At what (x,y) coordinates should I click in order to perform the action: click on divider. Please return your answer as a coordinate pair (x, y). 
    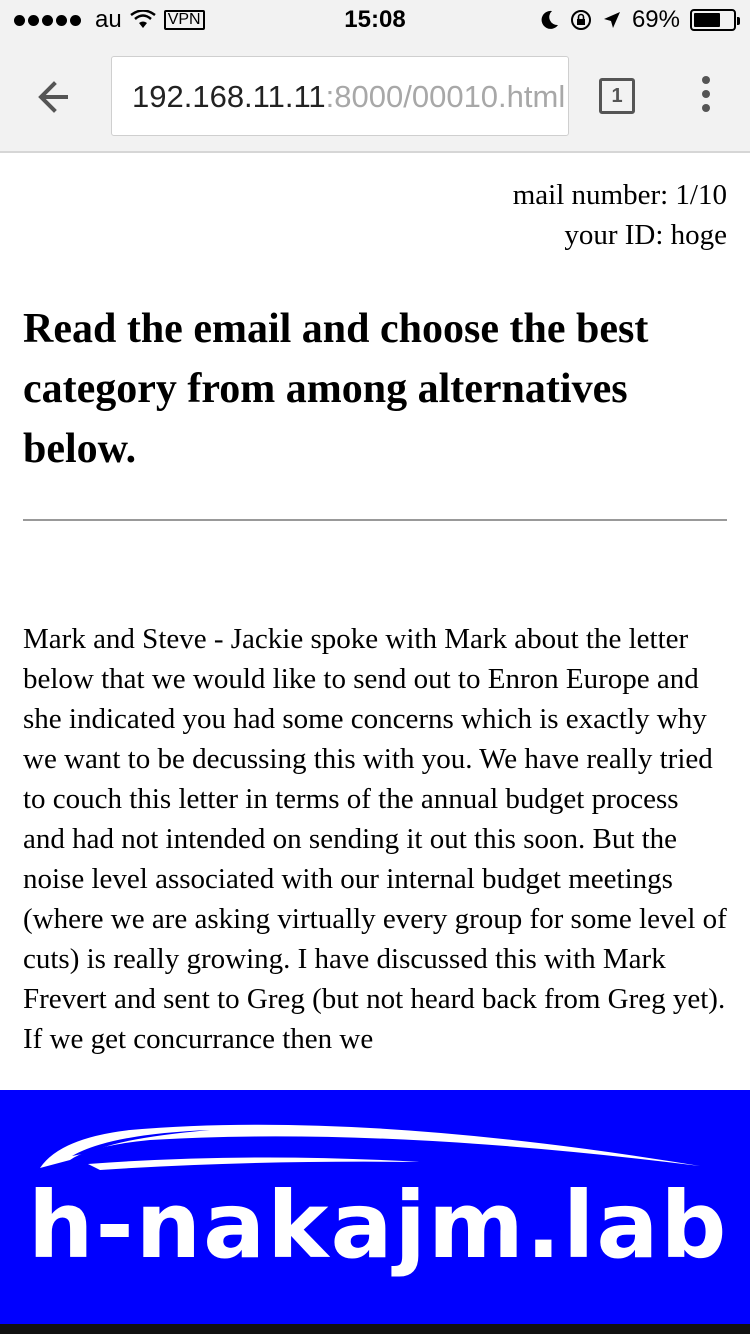
    Looking at the image, I should click on (375, 520).